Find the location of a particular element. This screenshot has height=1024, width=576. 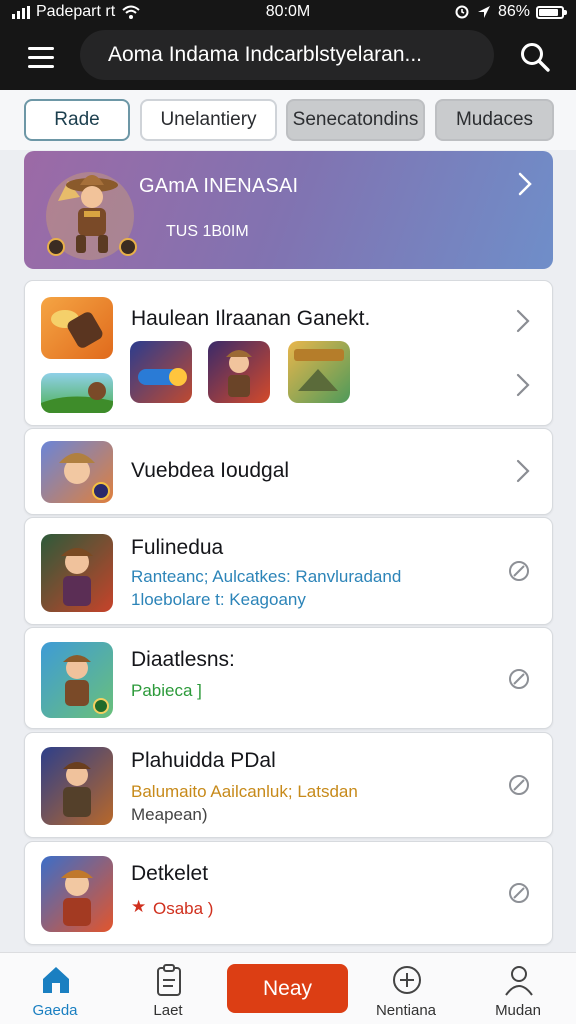

filter-chip-senecatondins: Senecatondins is located at coordinates (355, 120).